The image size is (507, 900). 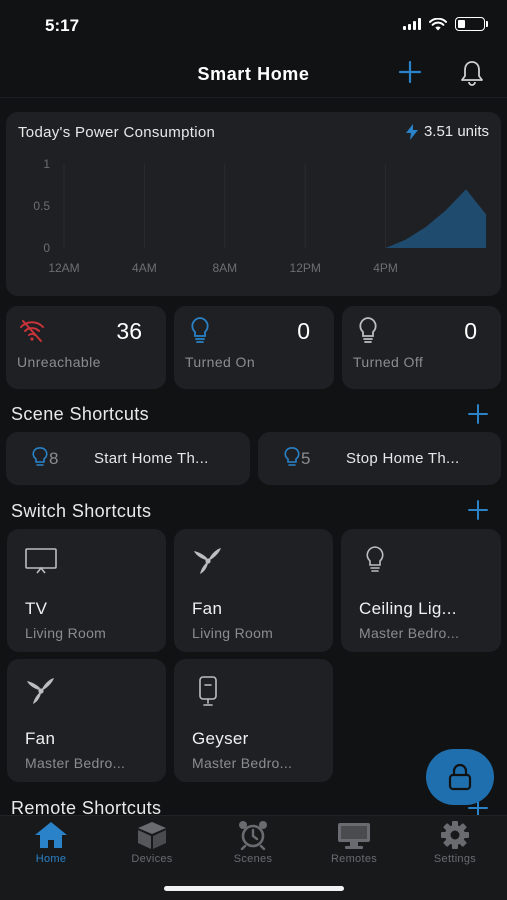 What do you see at coordinates (144, 268) in the screenshot?
I see `chart-xtick-label: 4AM` at bounding box center [144, 268].